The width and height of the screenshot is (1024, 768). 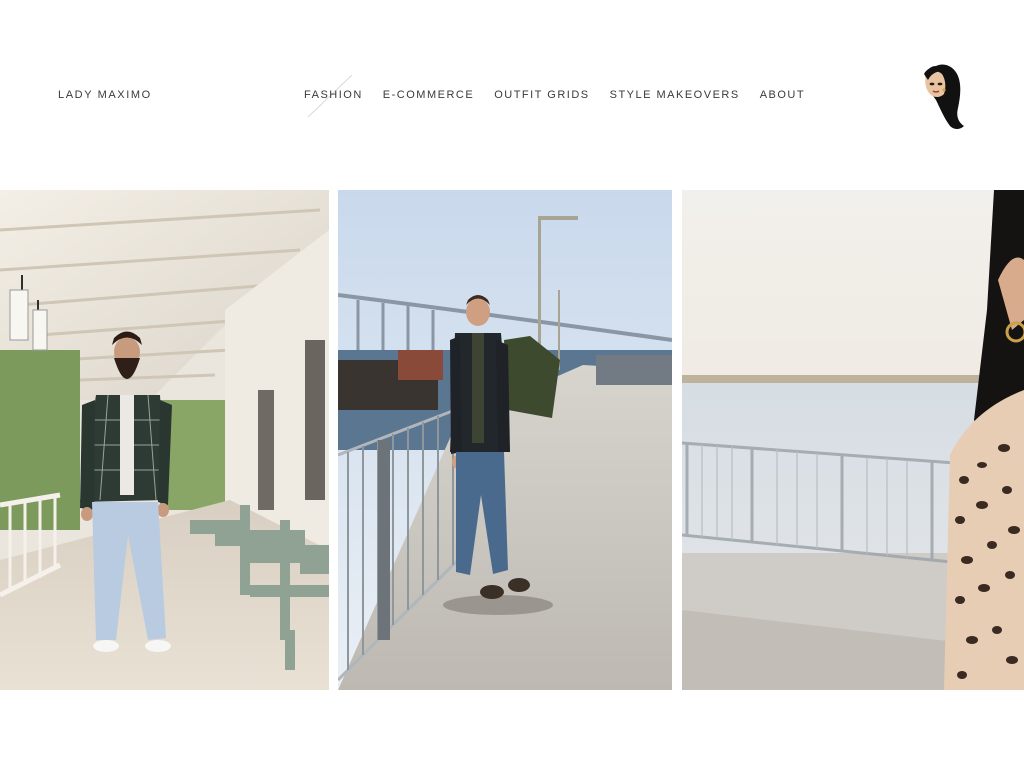 What do you see at coordinates (428, 95) in the screenshot?
I see `nav-item-e-commerce: E-COMMERCE` at bounding box center [428, 95].